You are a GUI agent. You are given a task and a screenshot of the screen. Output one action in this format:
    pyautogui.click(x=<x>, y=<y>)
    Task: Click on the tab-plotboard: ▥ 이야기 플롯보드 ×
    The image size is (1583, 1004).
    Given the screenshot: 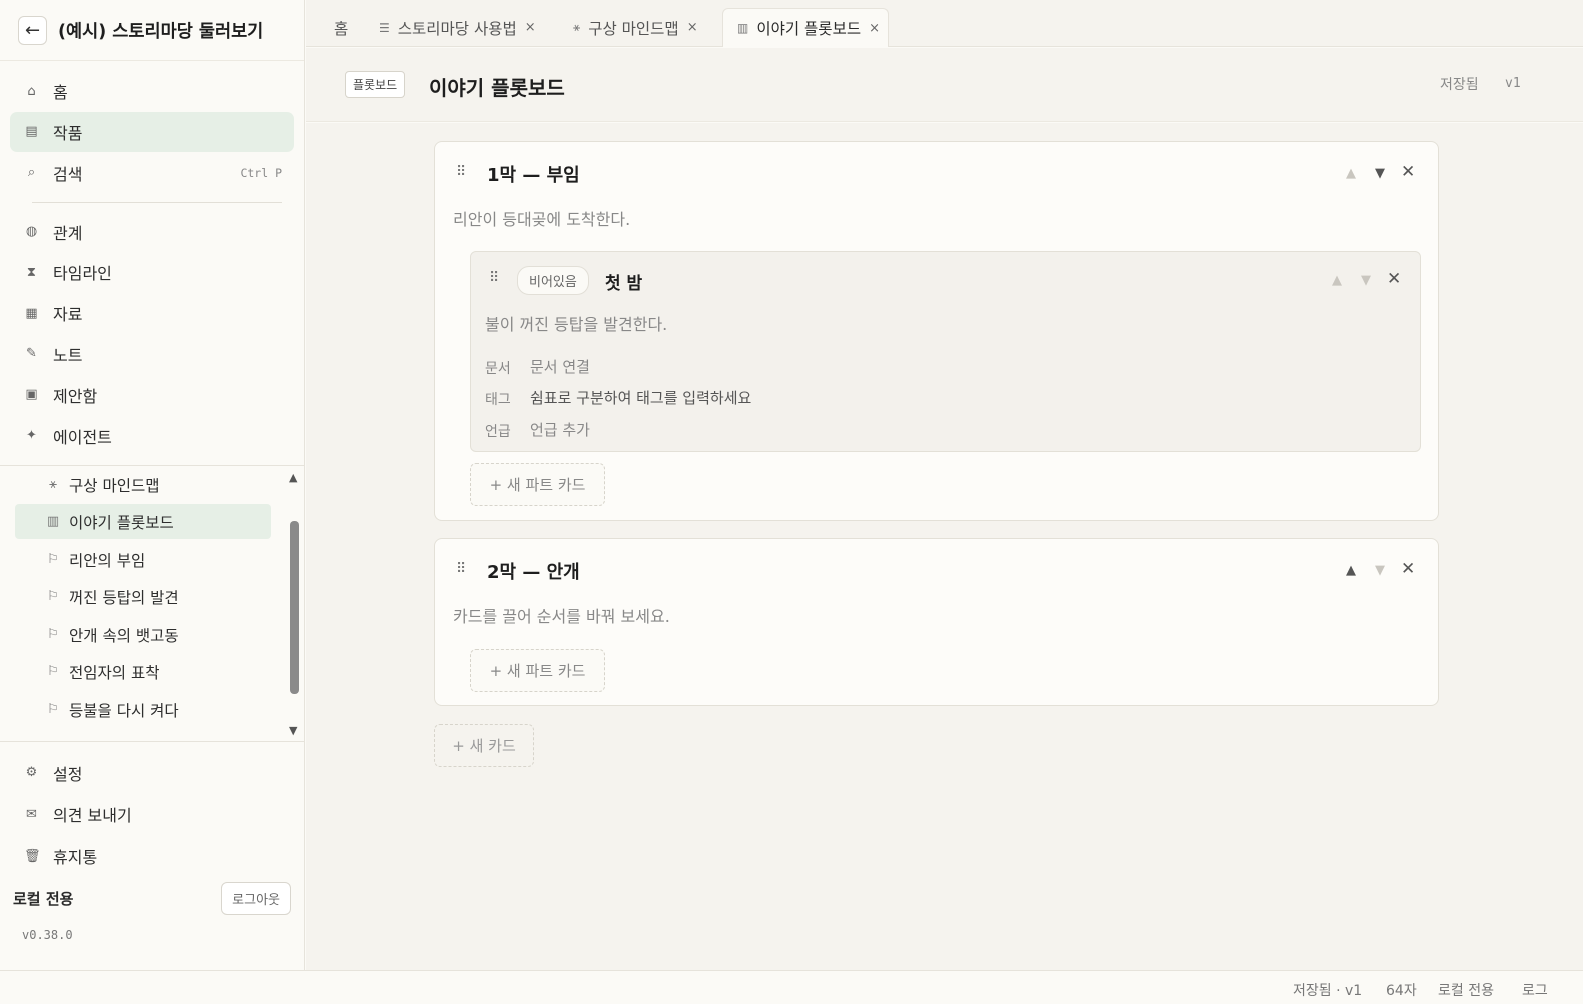 What is the action you would take?
    pyautogui.click(x=805, y=27)
    